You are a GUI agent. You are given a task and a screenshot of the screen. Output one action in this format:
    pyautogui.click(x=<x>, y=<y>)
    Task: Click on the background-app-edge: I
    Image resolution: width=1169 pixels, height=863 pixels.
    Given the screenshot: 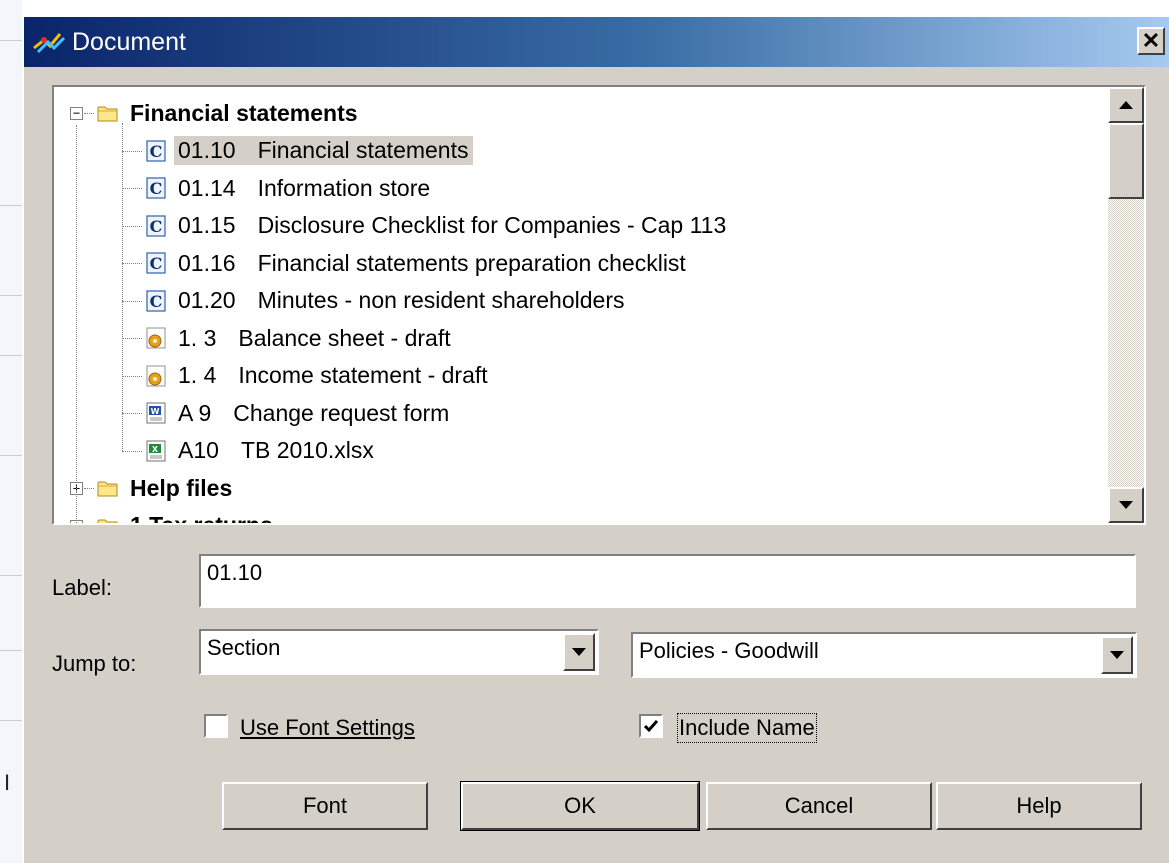 What is the action you would take?
    pyautogui.click(x=11, y=431)
    